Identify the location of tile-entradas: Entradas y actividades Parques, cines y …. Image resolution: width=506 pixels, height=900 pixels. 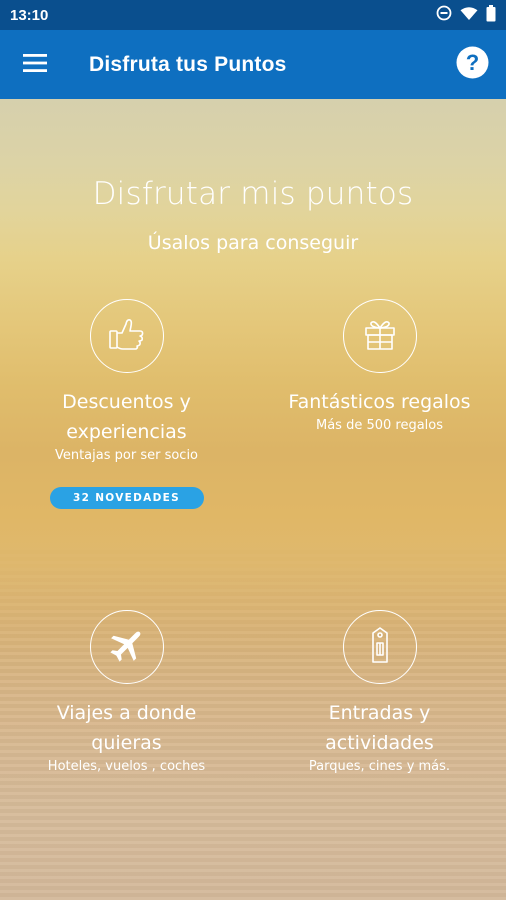
(379, 693).